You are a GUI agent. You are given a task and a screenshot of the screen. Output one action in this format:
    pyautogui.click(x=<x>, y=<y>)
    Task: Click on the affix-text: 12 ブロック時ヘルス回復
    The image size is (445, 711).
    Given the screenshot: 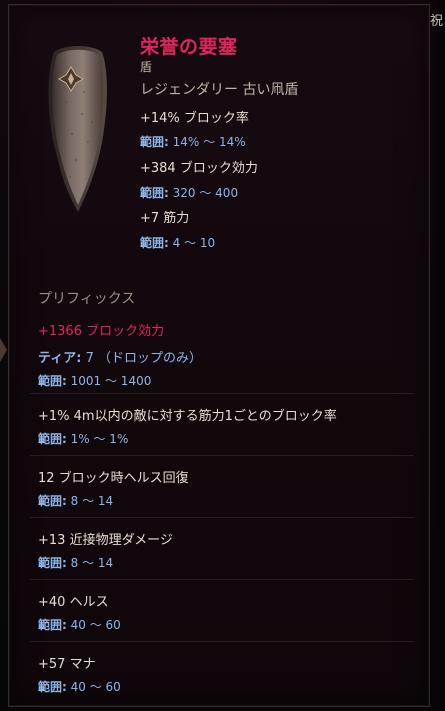 What is the action you would take?
    pyautogui.click(x=113, y=478)
    